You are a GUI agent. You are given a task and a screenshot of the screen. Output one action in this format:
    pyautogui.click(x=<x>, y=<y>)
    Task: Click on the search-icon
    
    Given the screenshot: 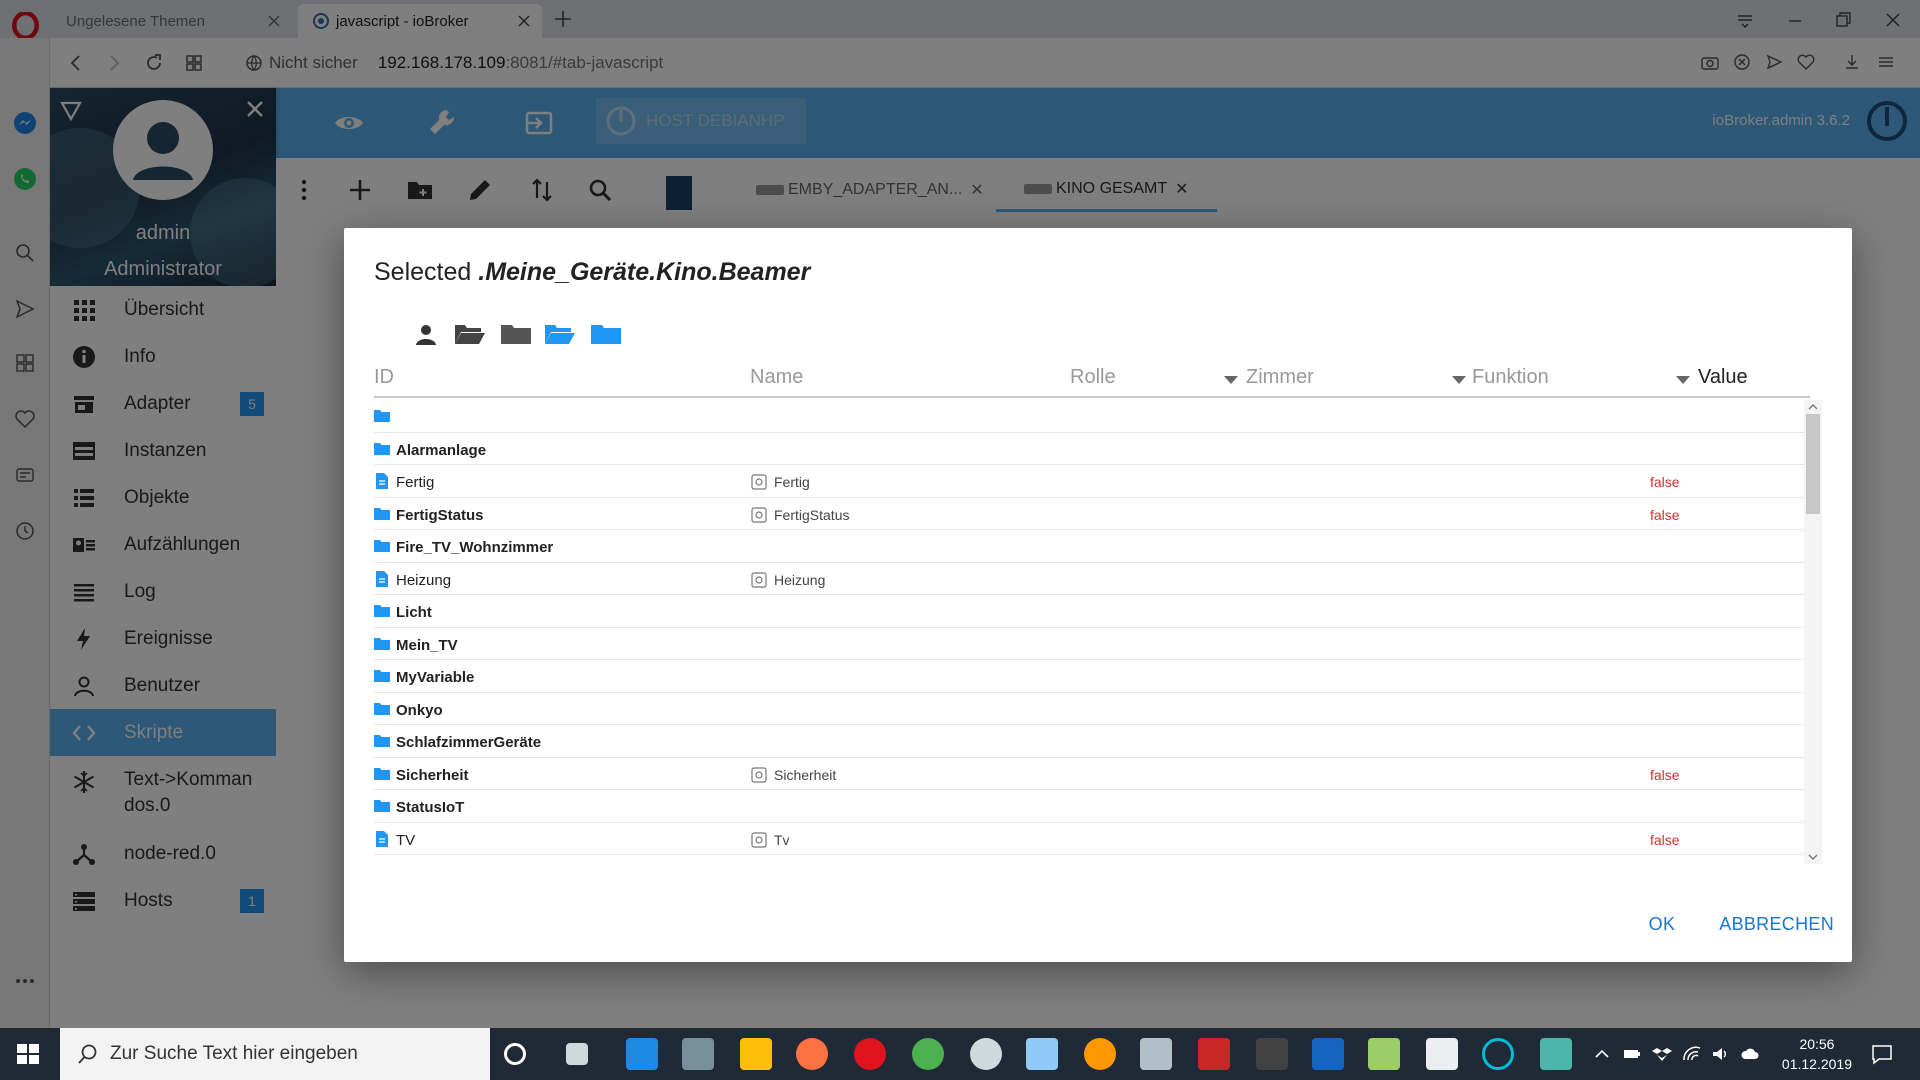 What is the action you would take?
    pyautogui.click(x=87, y=1054)
    